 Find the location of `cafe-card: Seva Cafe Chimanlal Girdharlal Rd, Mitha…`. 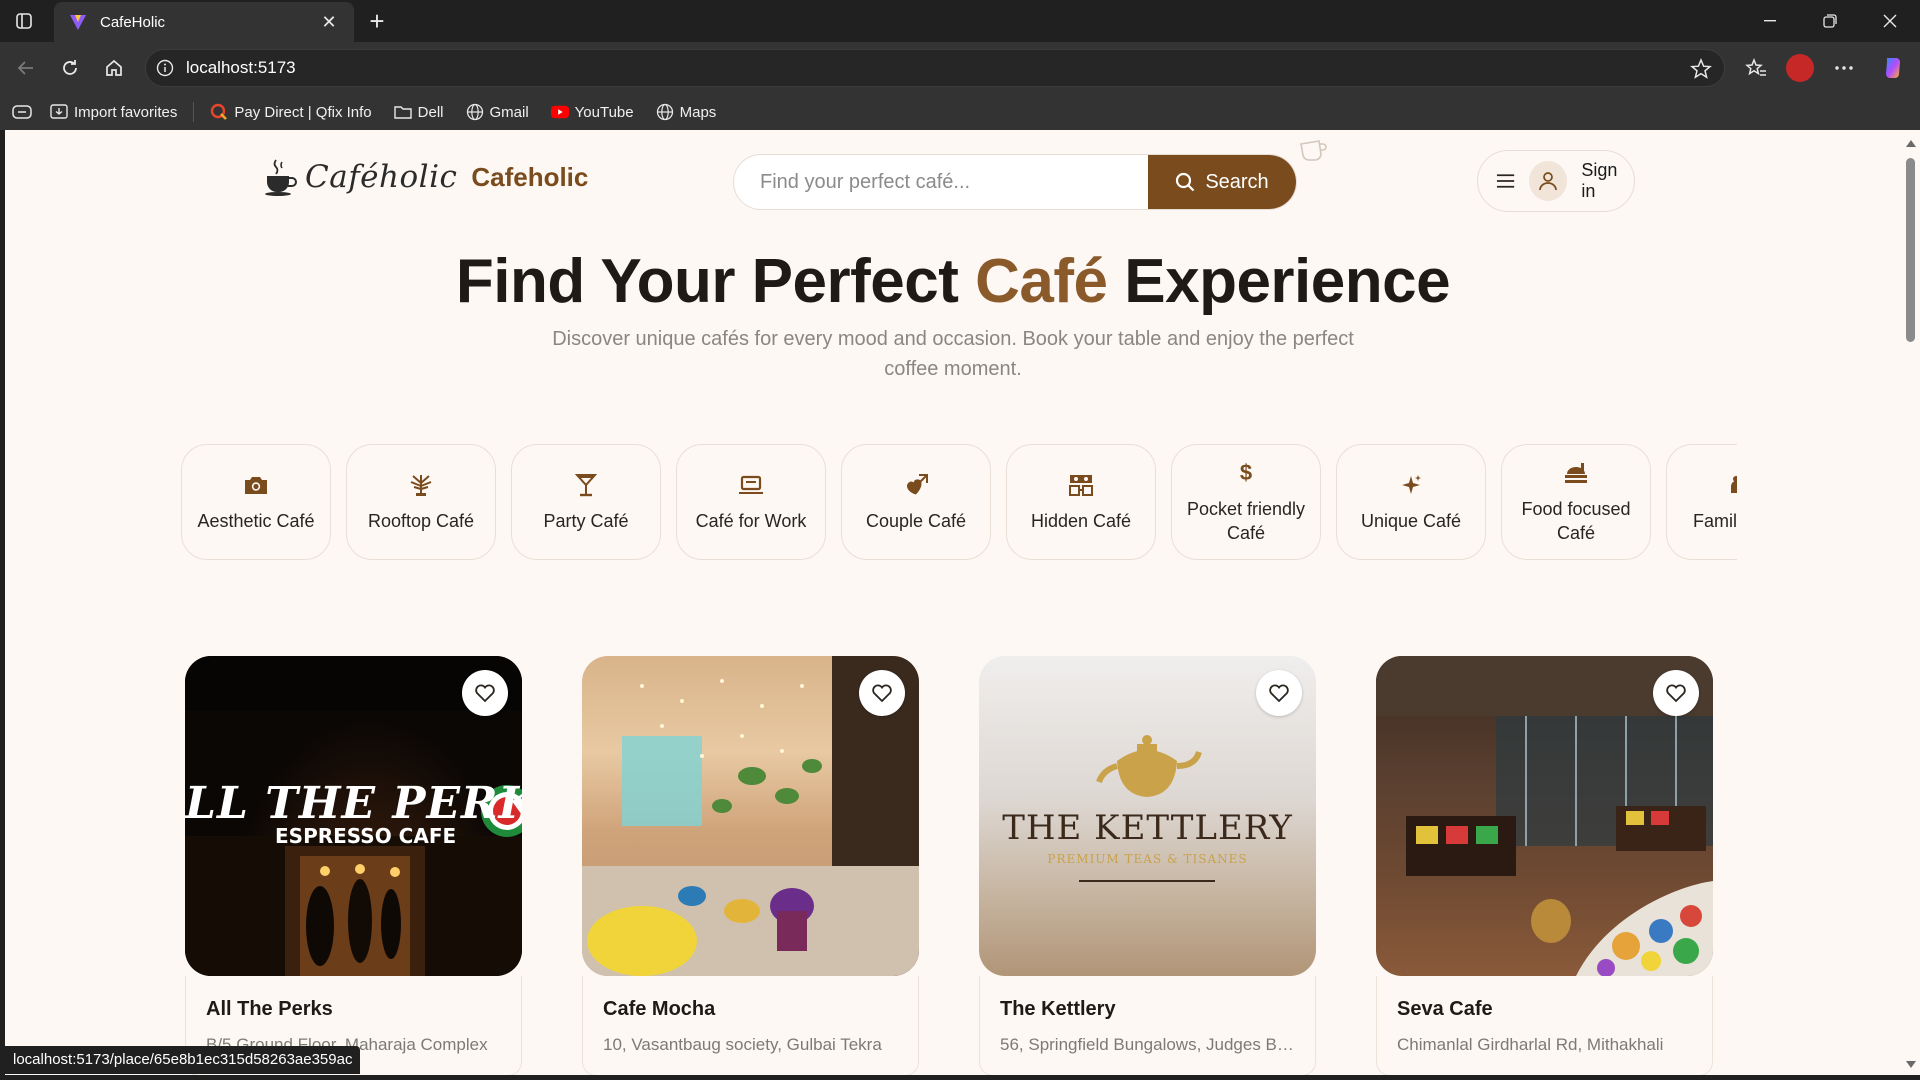

cafe-card: Seva Cafe Chimanlal Girdharlal Rd, Mitha… is located at coordinates (1544, 865).